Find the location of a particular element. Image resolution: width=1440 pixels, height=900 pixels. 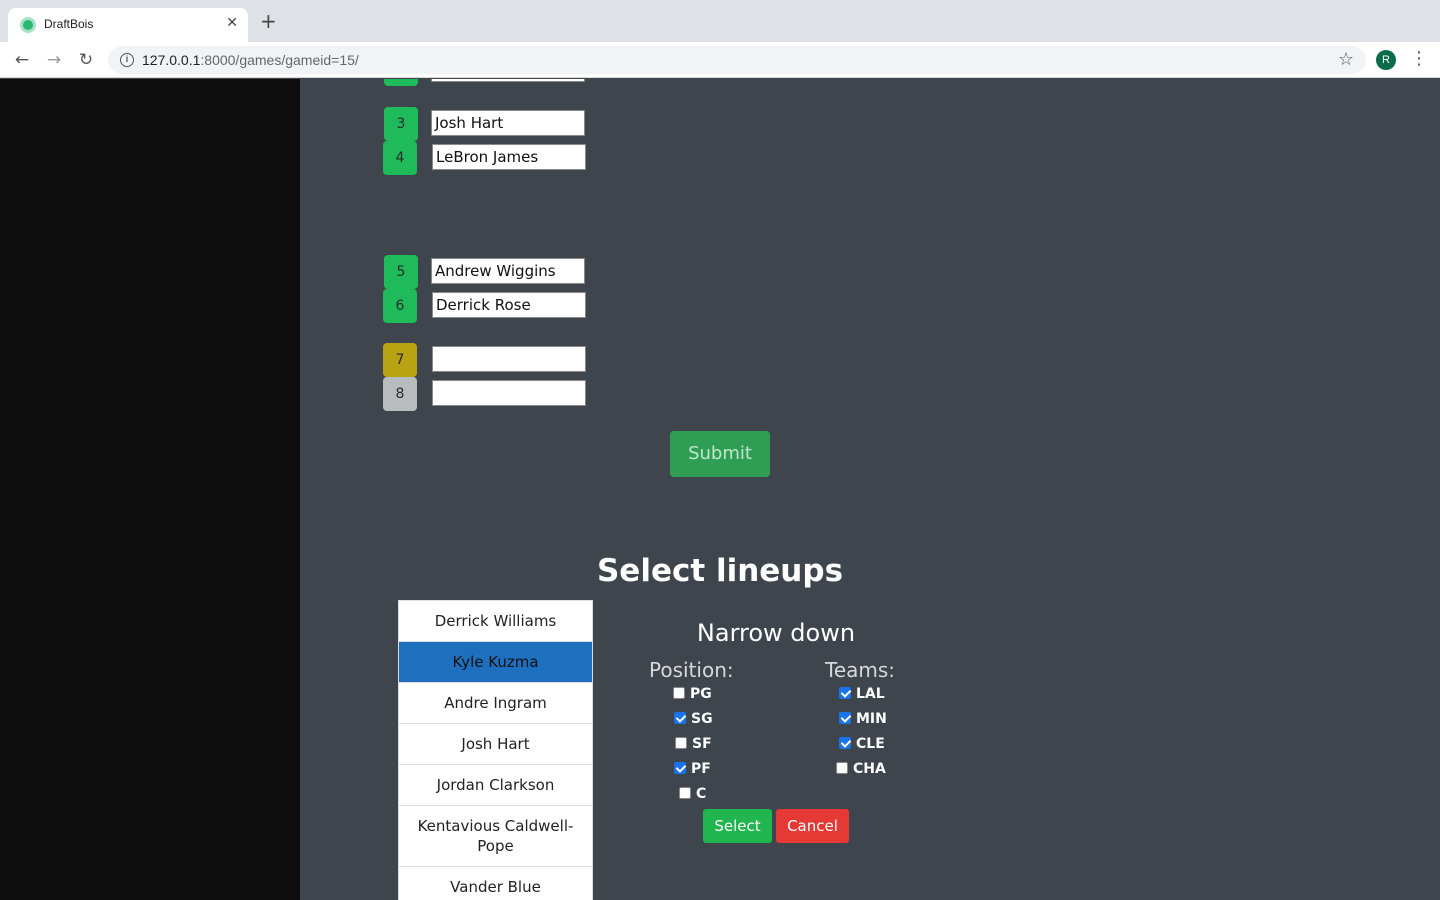

teams-label: Teams: is located at coordinates (860, 670).